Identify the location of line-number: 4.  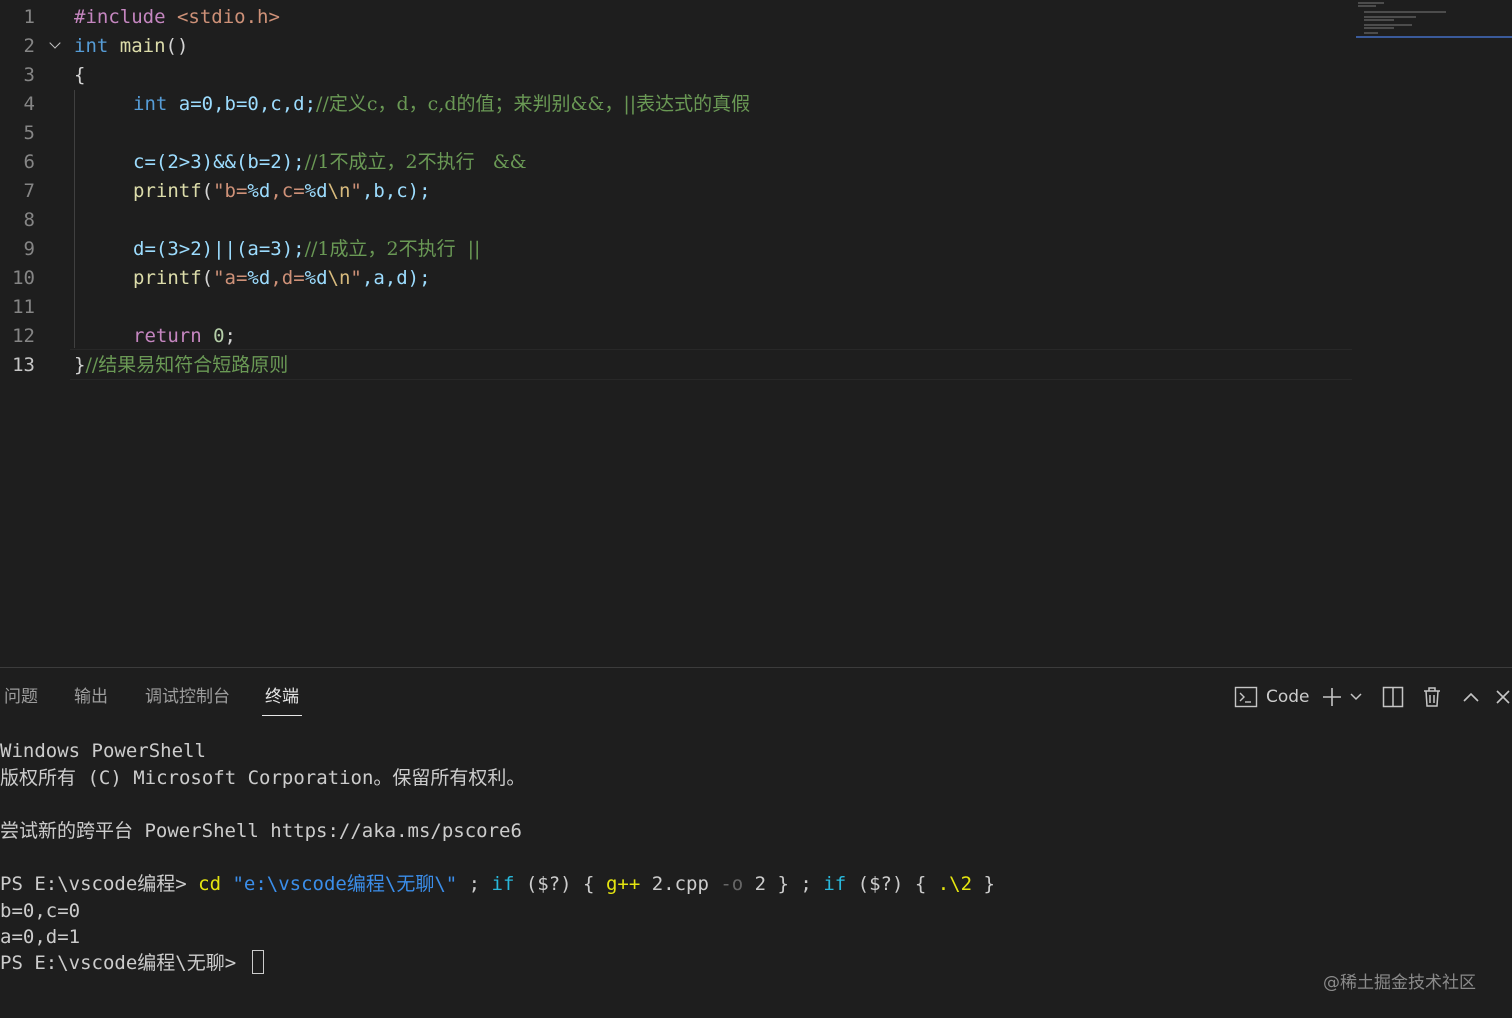
(29, 104).